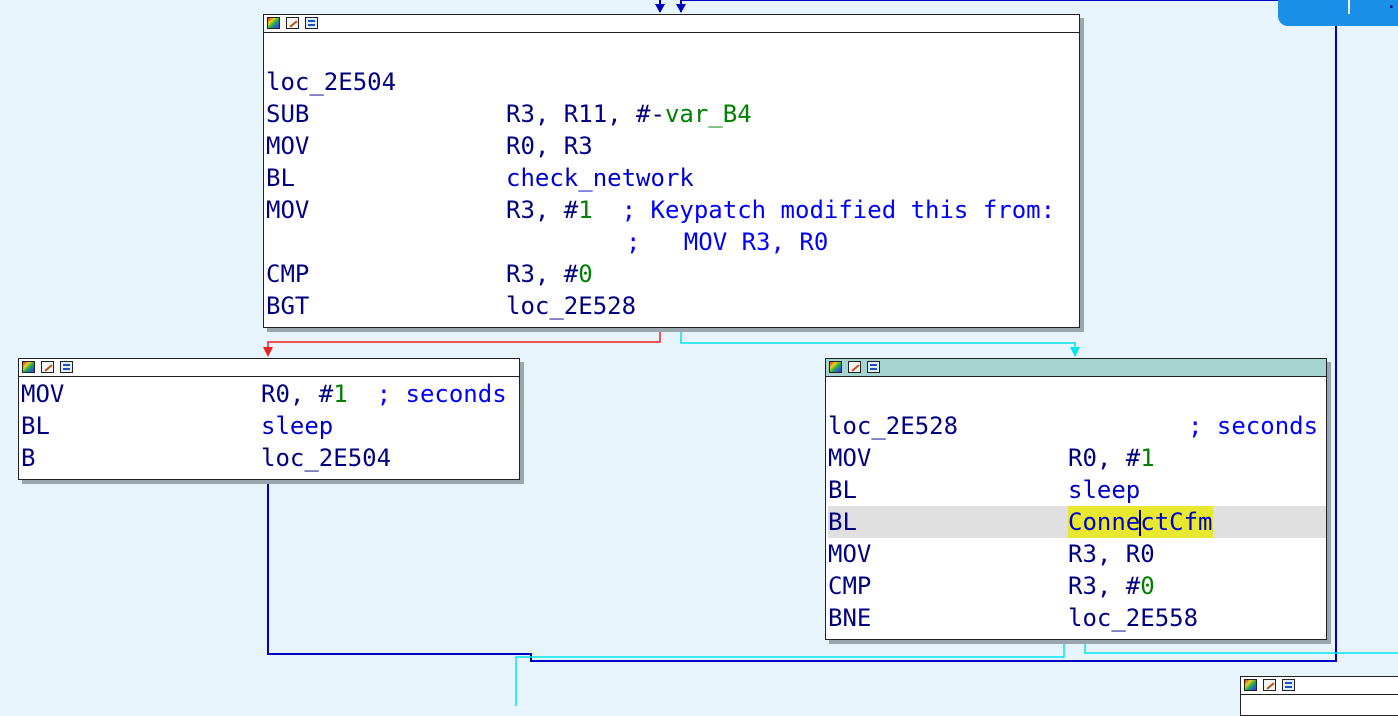 The height and width of the screenshot is (716, 1398). Describe the element at coordinates (1077, 426) in the screenshot. I see `code-label: loc_2E528; seconds` at that location.